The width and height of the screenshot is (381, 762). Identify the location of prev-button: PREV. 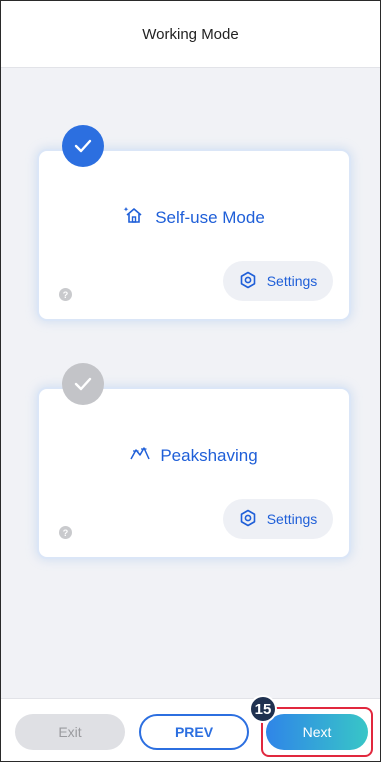
(194, 732).